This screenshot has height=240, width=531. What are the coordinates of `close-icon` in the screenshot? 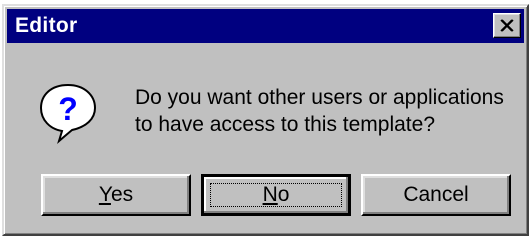 It's located at (507, 25).